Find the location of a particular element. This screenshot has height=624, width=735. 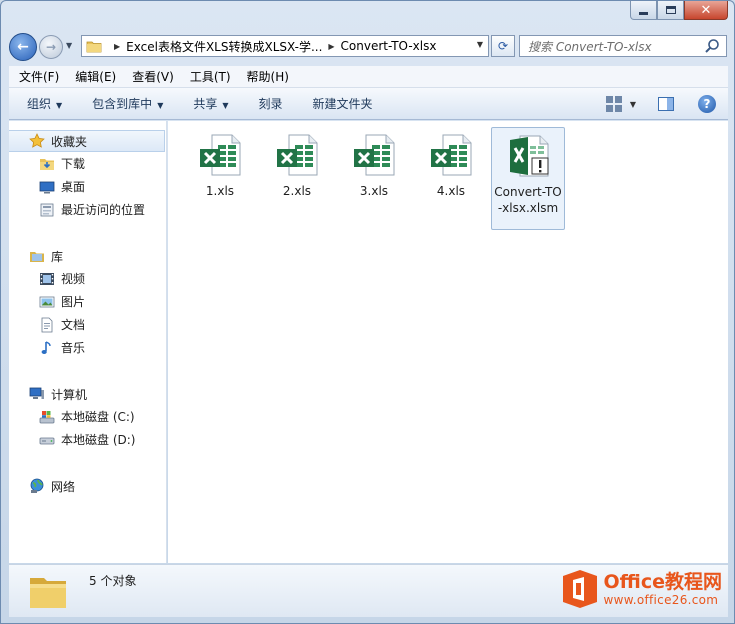

file-name: 2.xls is located at coordinates (297, 191).